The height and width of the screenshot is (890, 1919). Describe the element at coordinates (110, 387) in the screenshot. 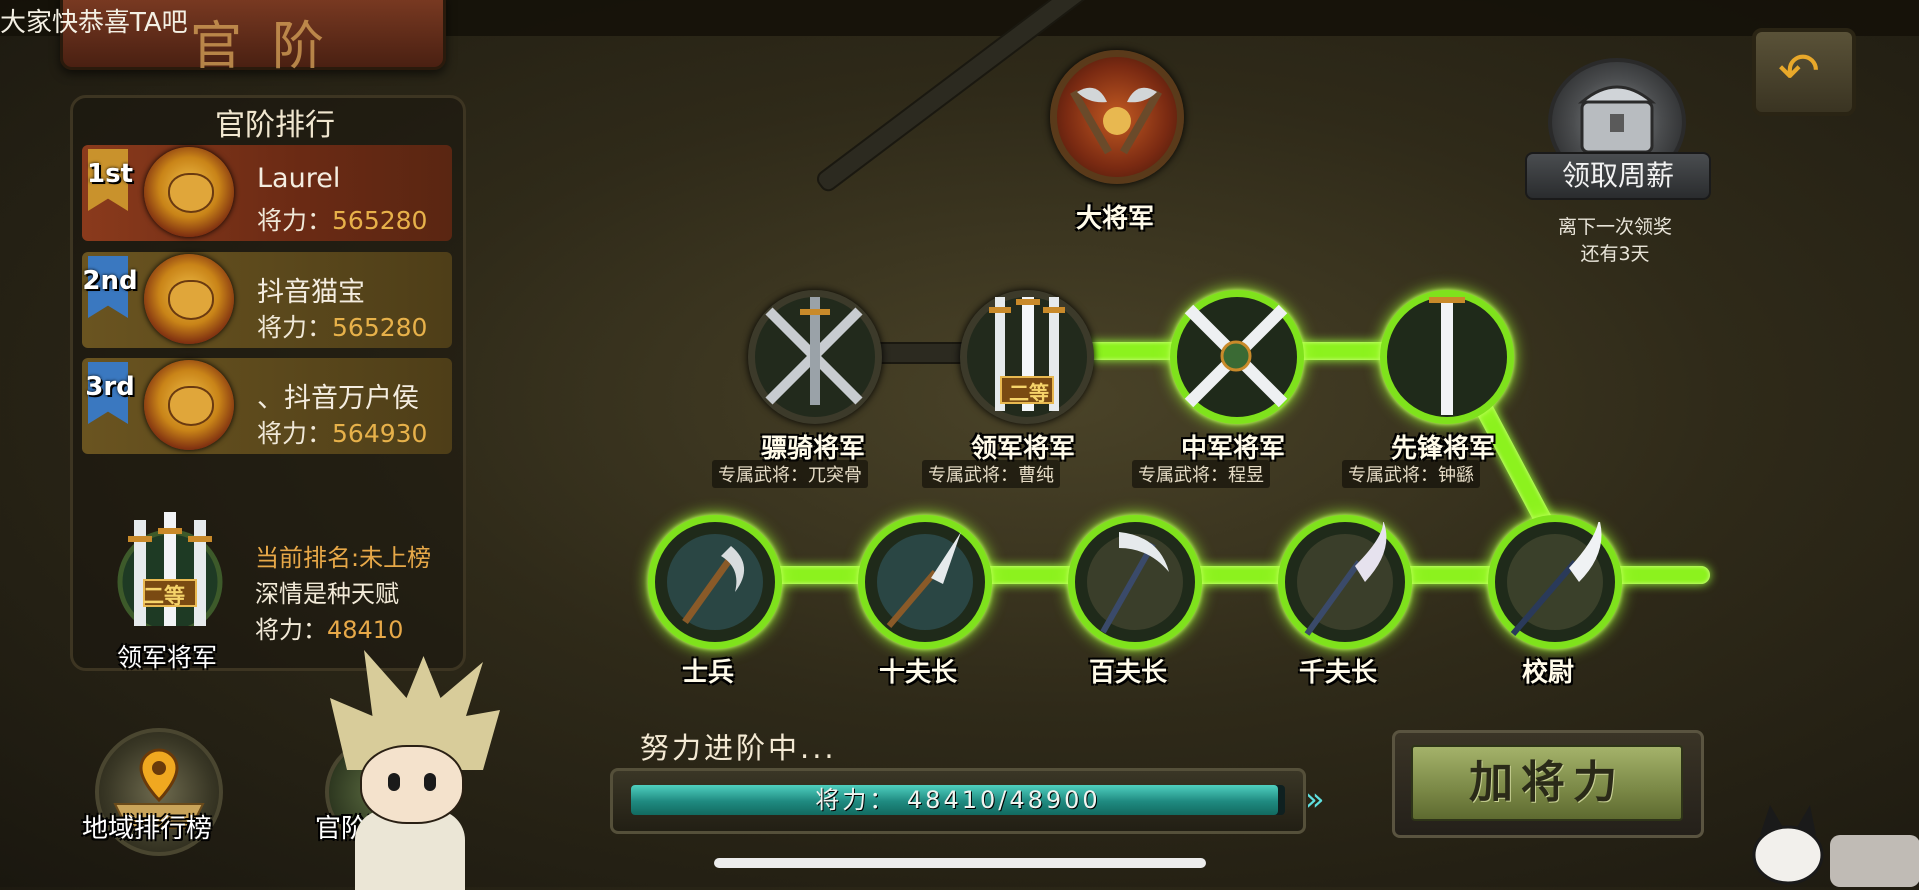

I see `rank-badge: 3rd` at that location.